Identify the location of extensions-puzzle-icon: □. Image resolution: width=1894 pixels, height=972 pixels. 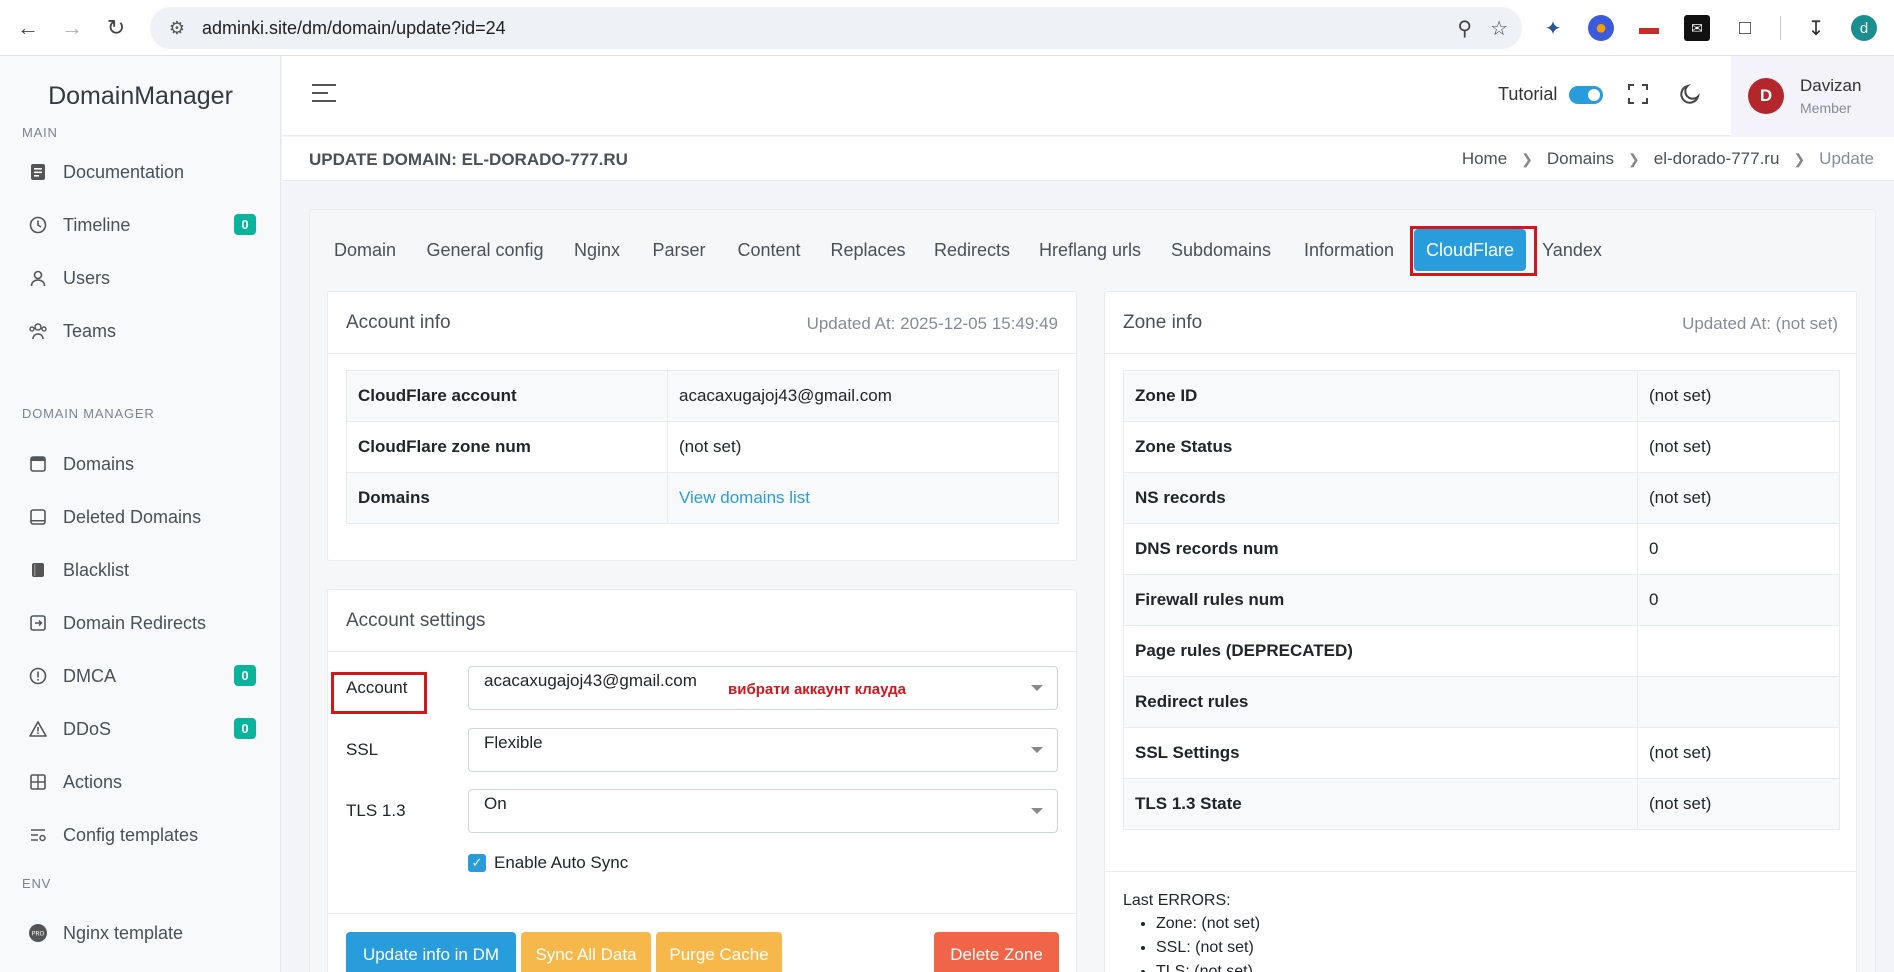
(1745, 28).